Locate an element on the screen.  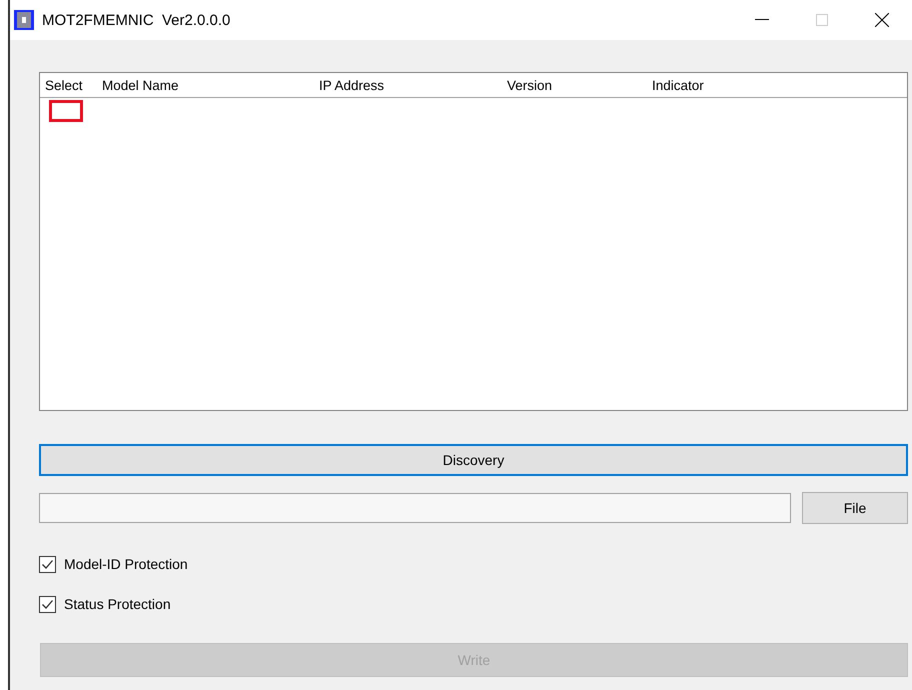
file-path-field is located at coordinates (415, 508).